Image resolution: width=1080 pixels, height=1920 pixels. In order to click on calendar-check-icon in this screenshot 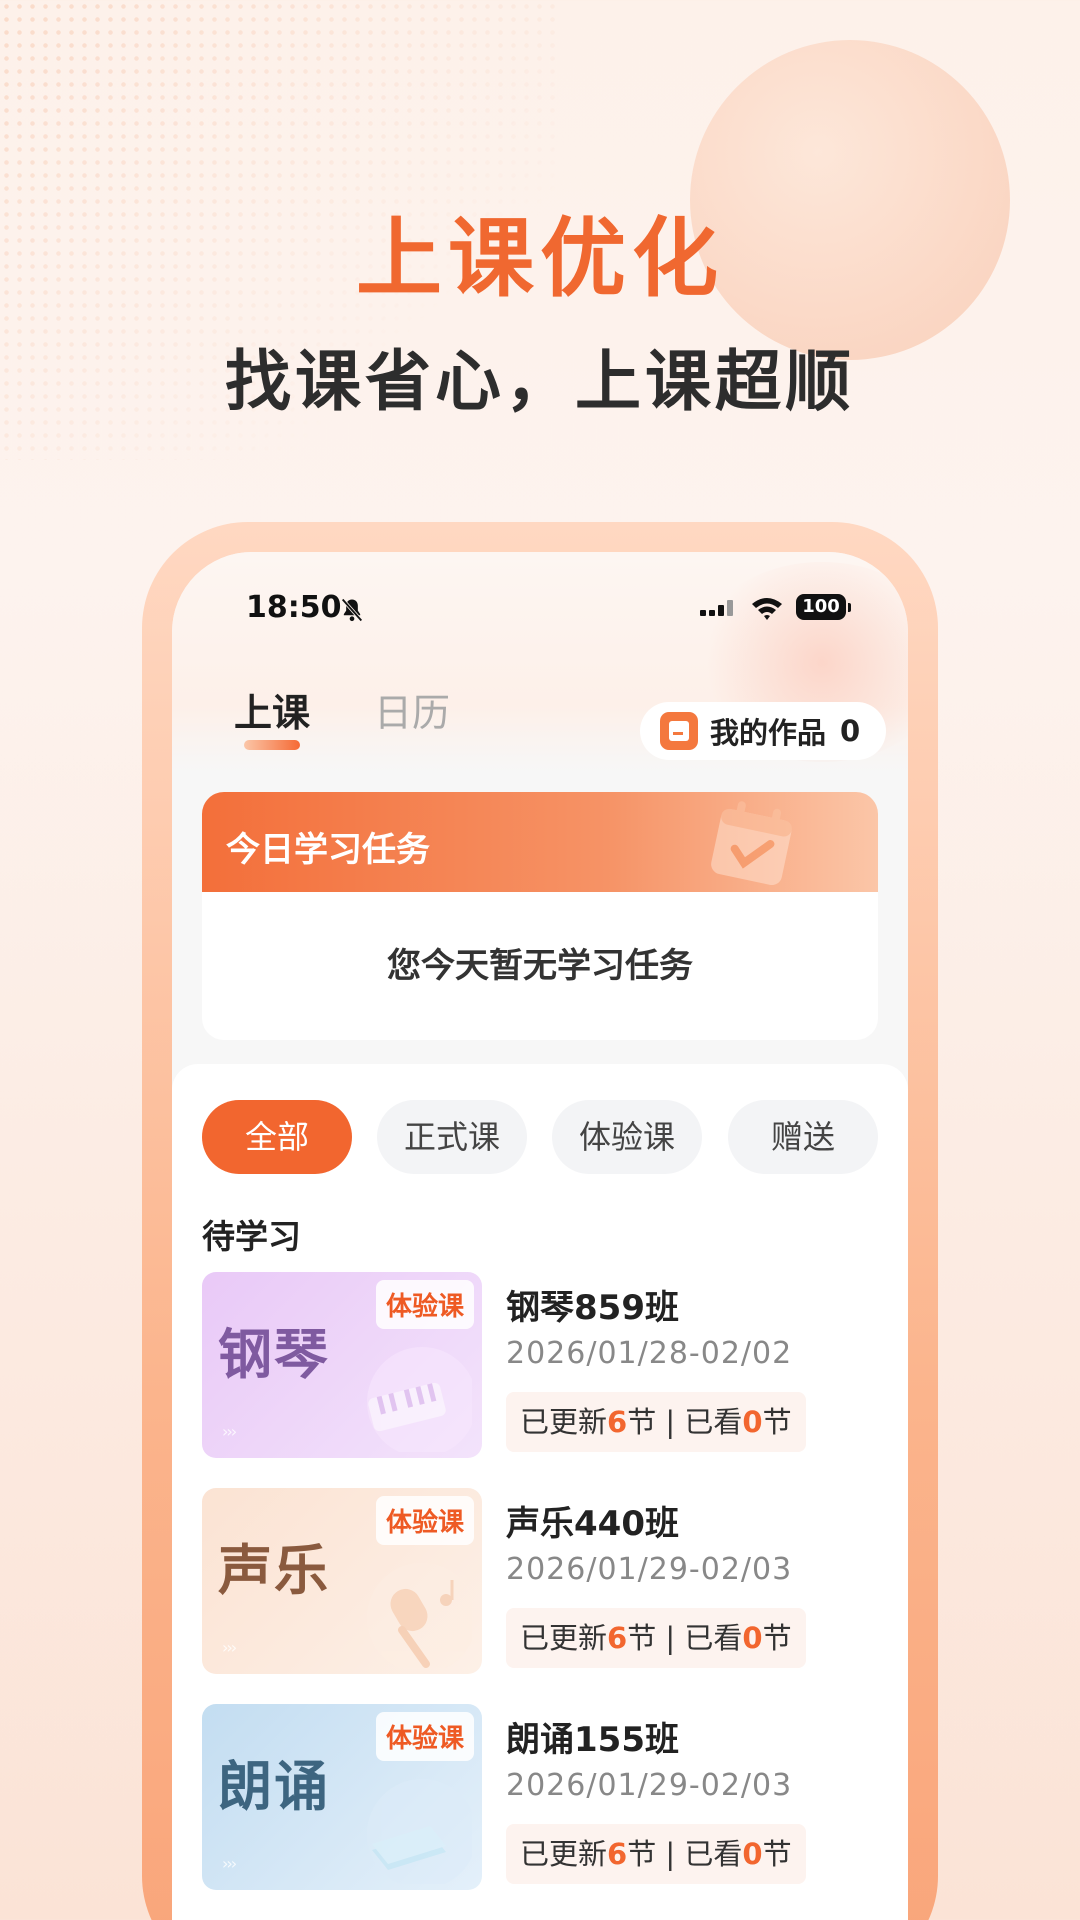, I will do `click(751, 843)`.